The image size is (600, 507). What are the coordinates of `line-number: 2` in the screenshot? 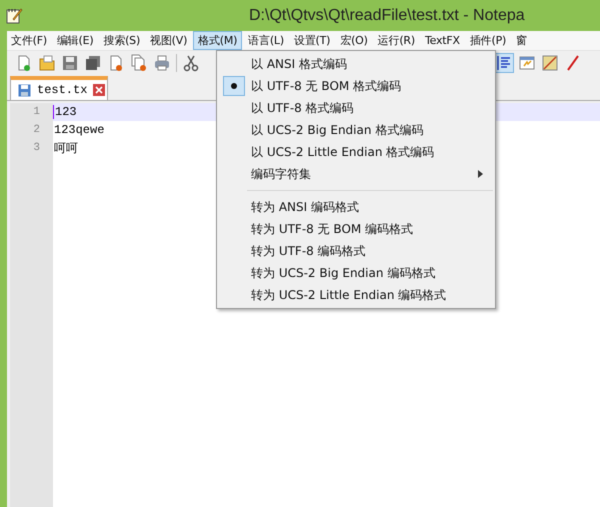 It's located at (31, 130).